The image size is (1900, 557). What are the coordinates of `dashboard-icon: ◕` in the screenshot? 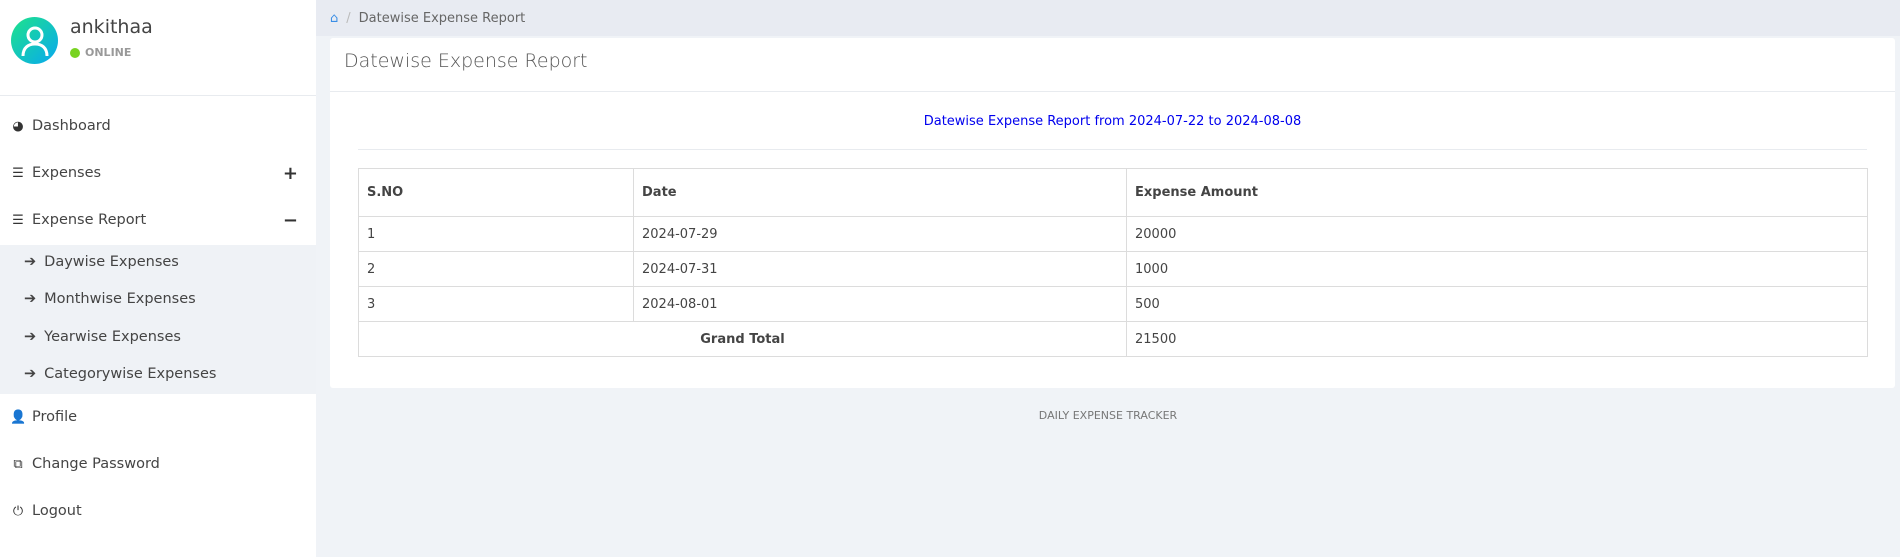 It's located at (18, 126).